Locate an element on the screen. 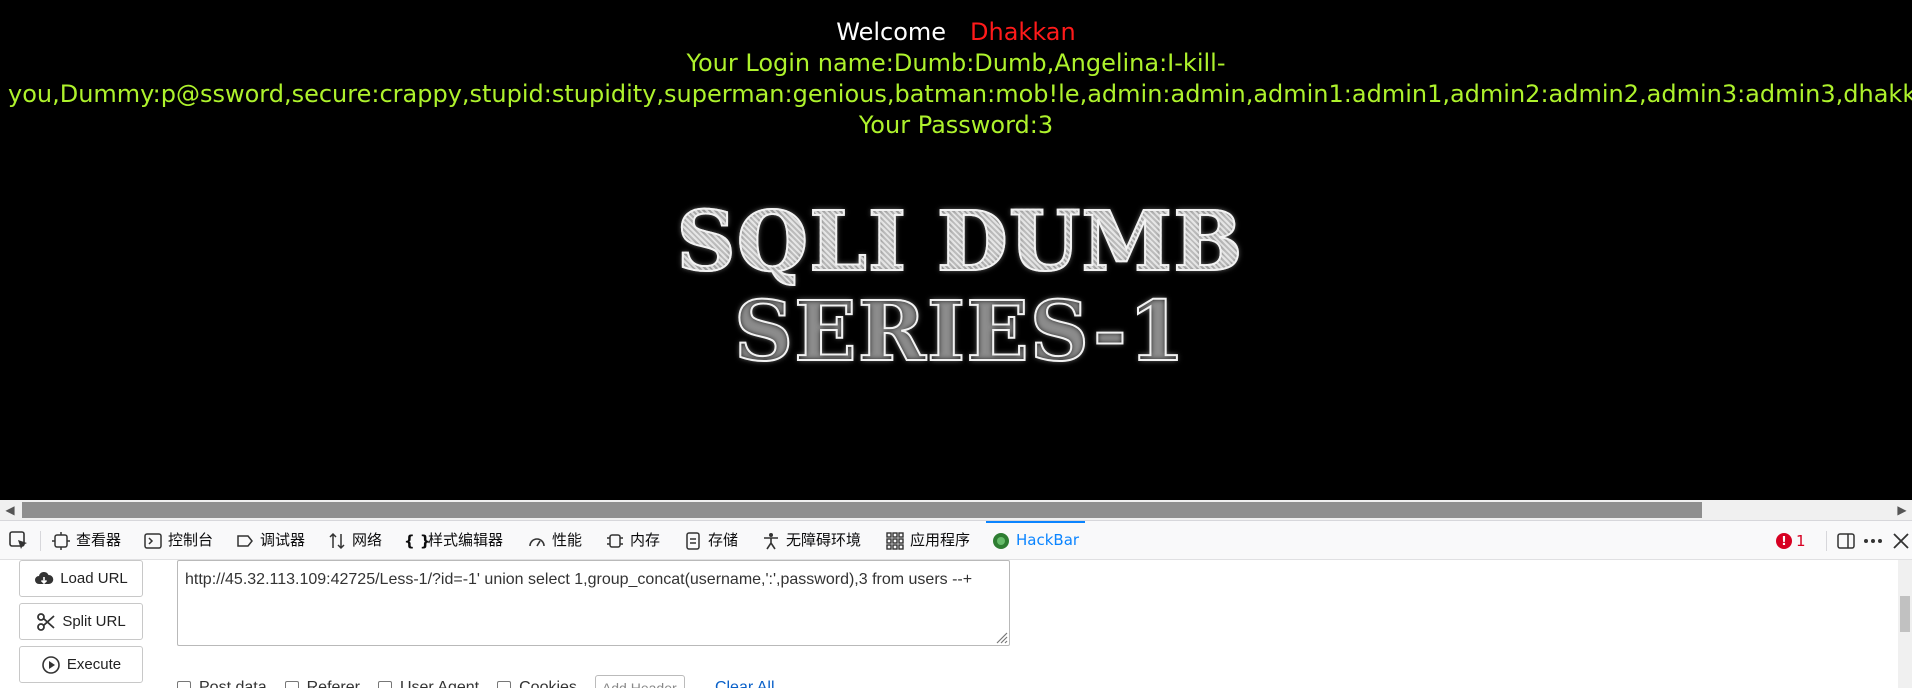 The width and height of the screenshot is (1912, 688). load-url-button: Load URL is located at coordinates (81, 578).